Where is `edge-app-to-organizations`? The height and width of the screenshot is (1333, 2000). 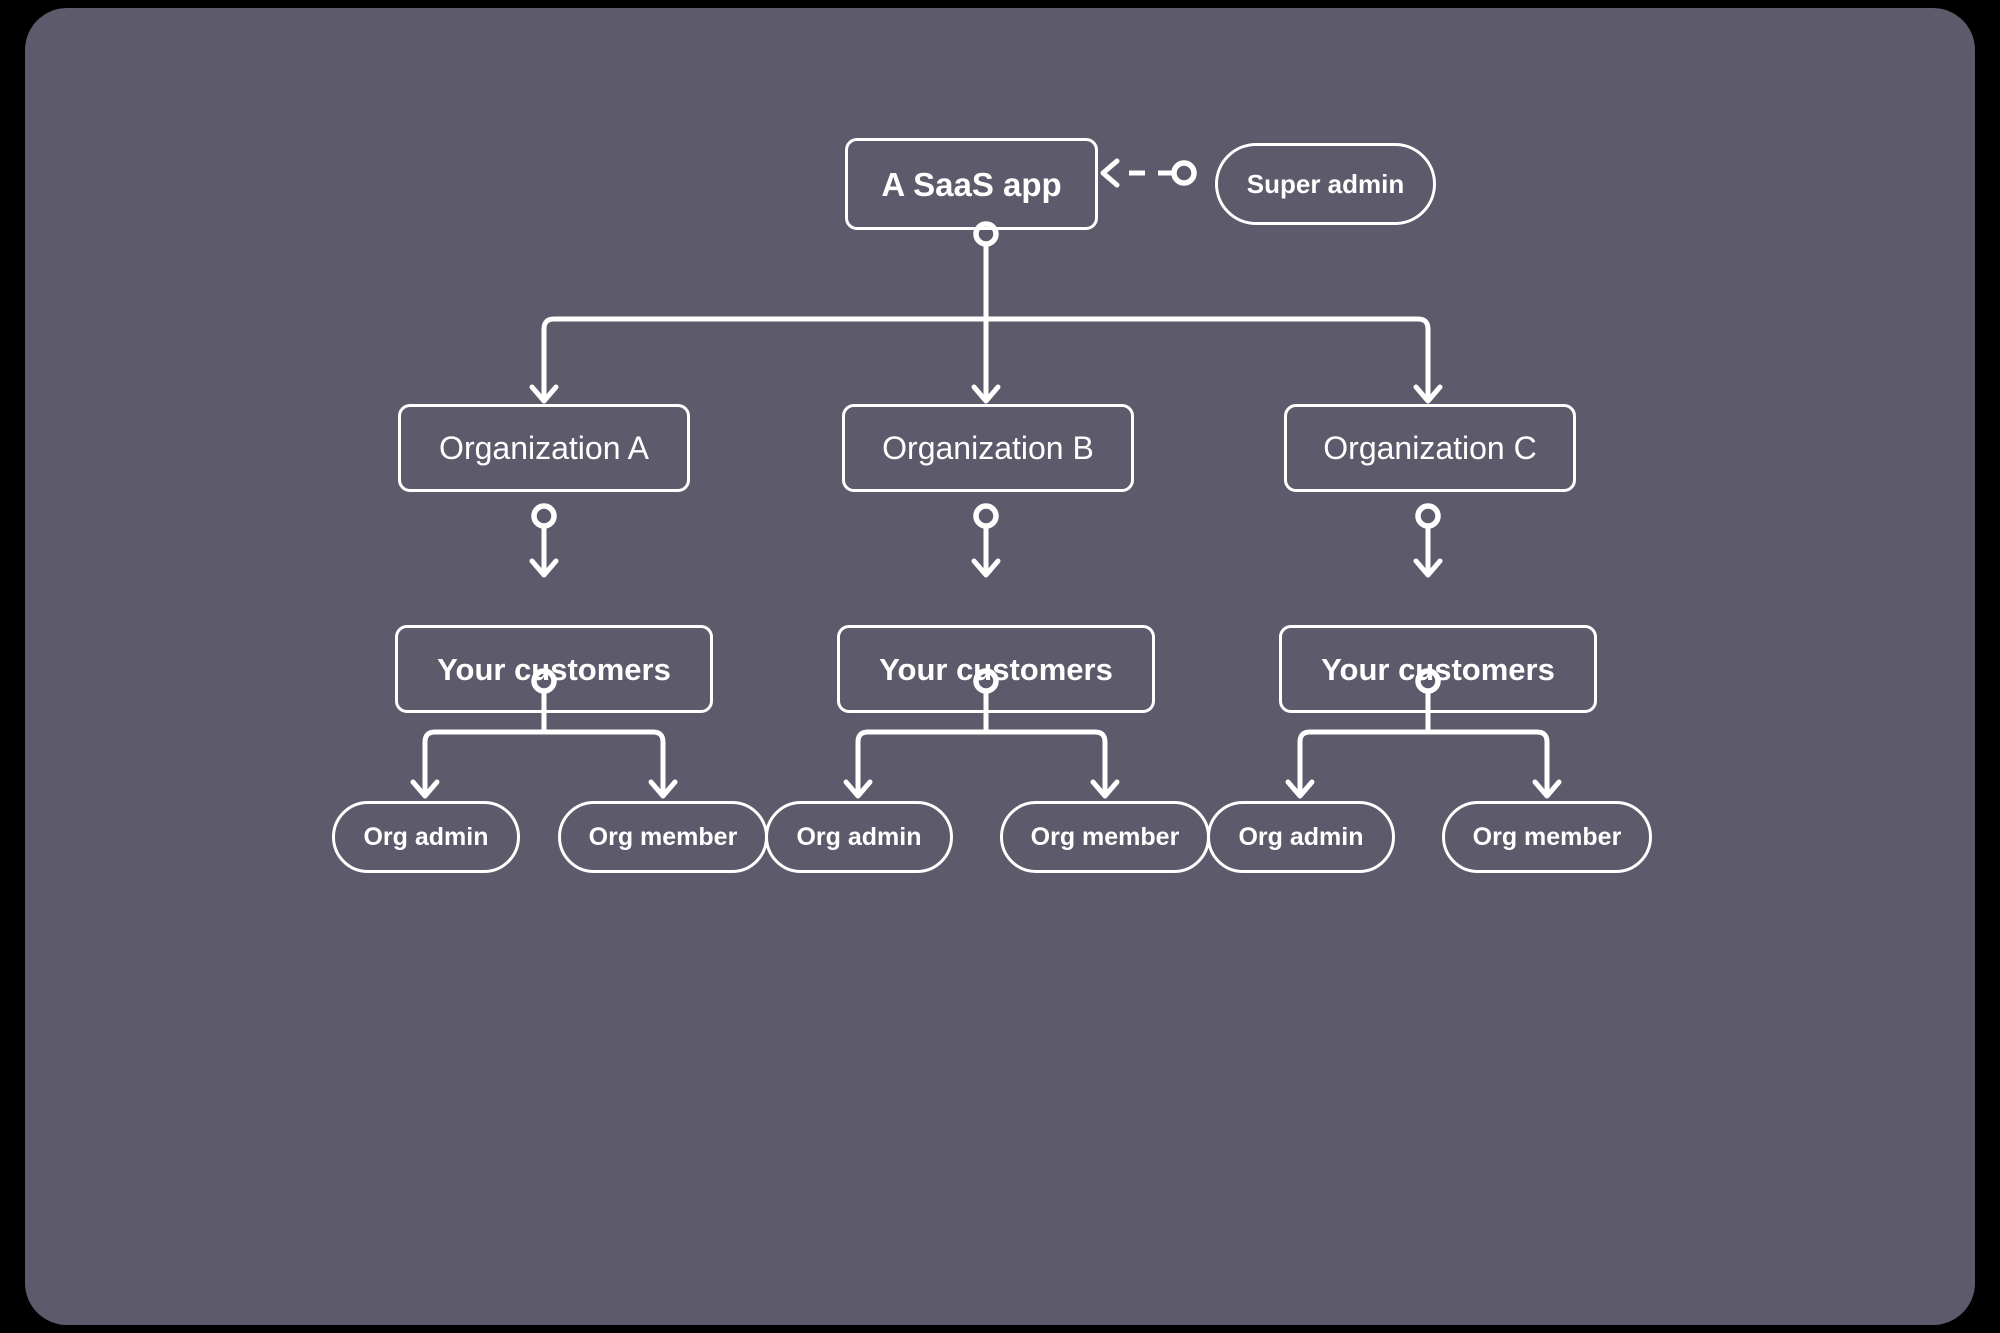 edge-app-to-organizations is located at coordinates (986, 312).